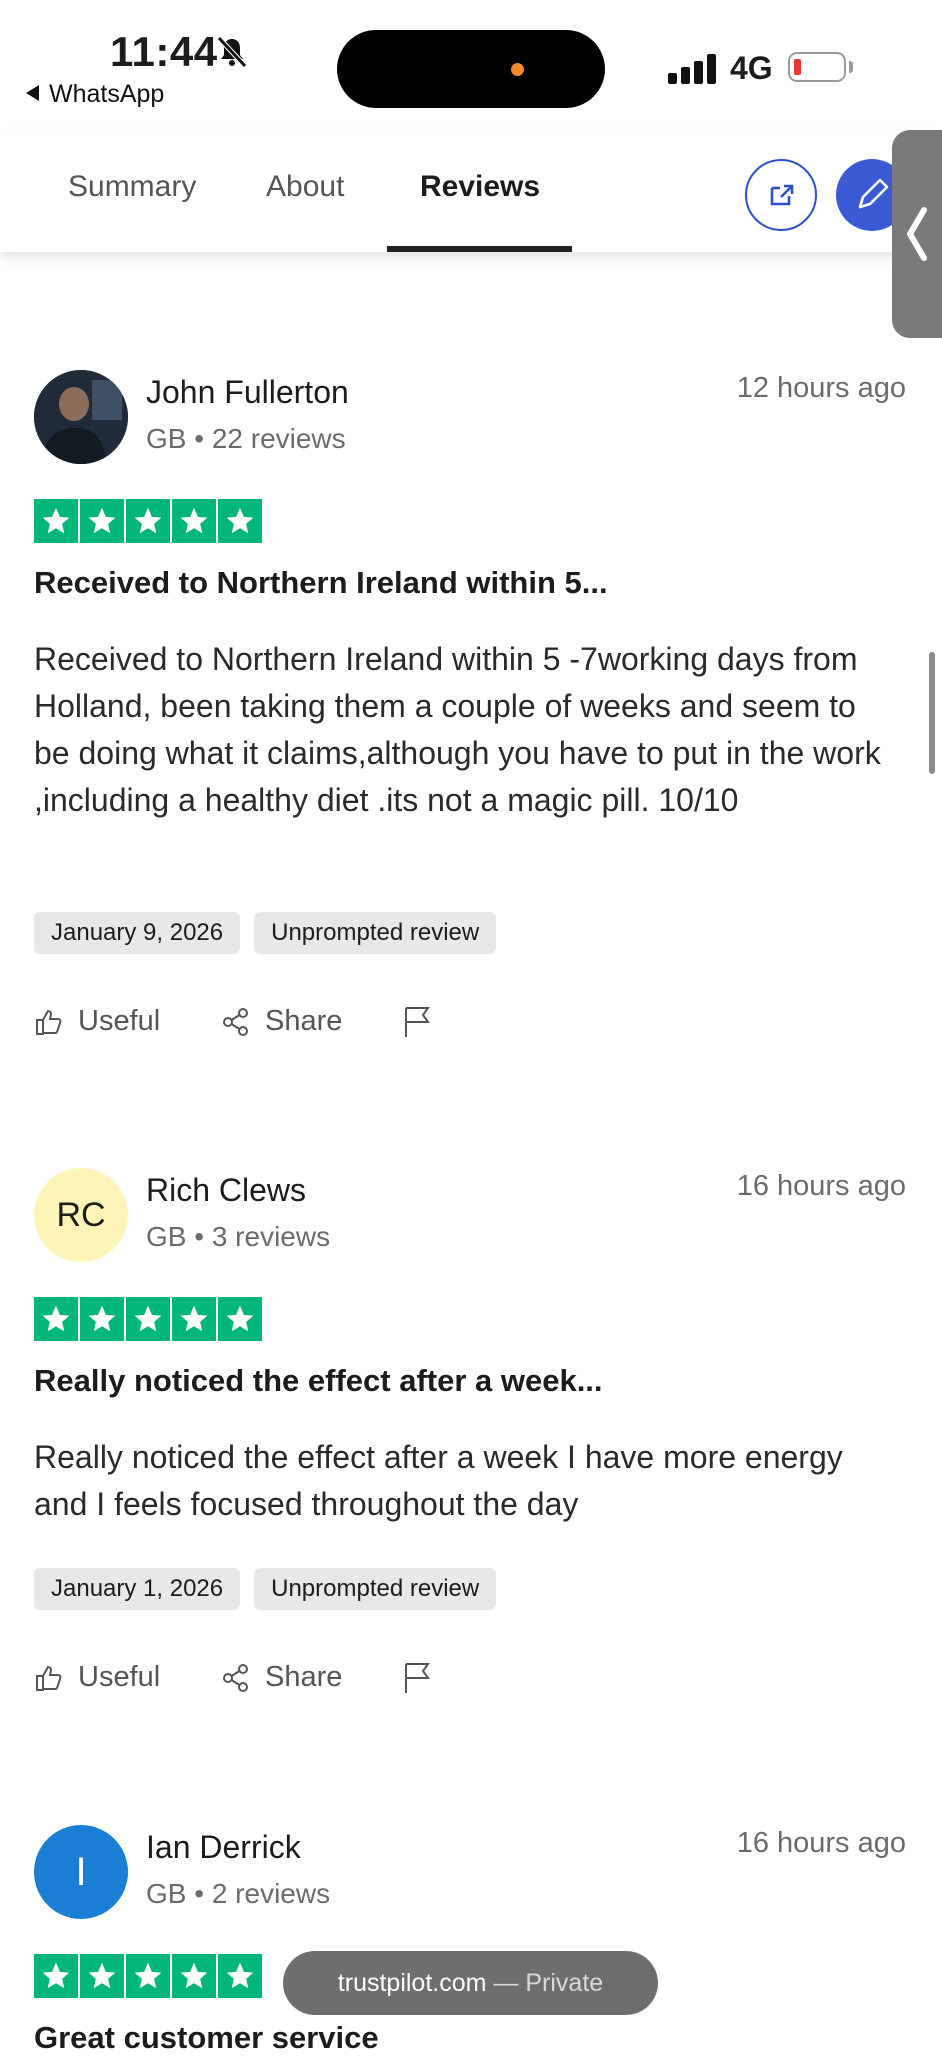 The image size is (942, 2056). I want to click on avatar: RC, so click(81, 1215).